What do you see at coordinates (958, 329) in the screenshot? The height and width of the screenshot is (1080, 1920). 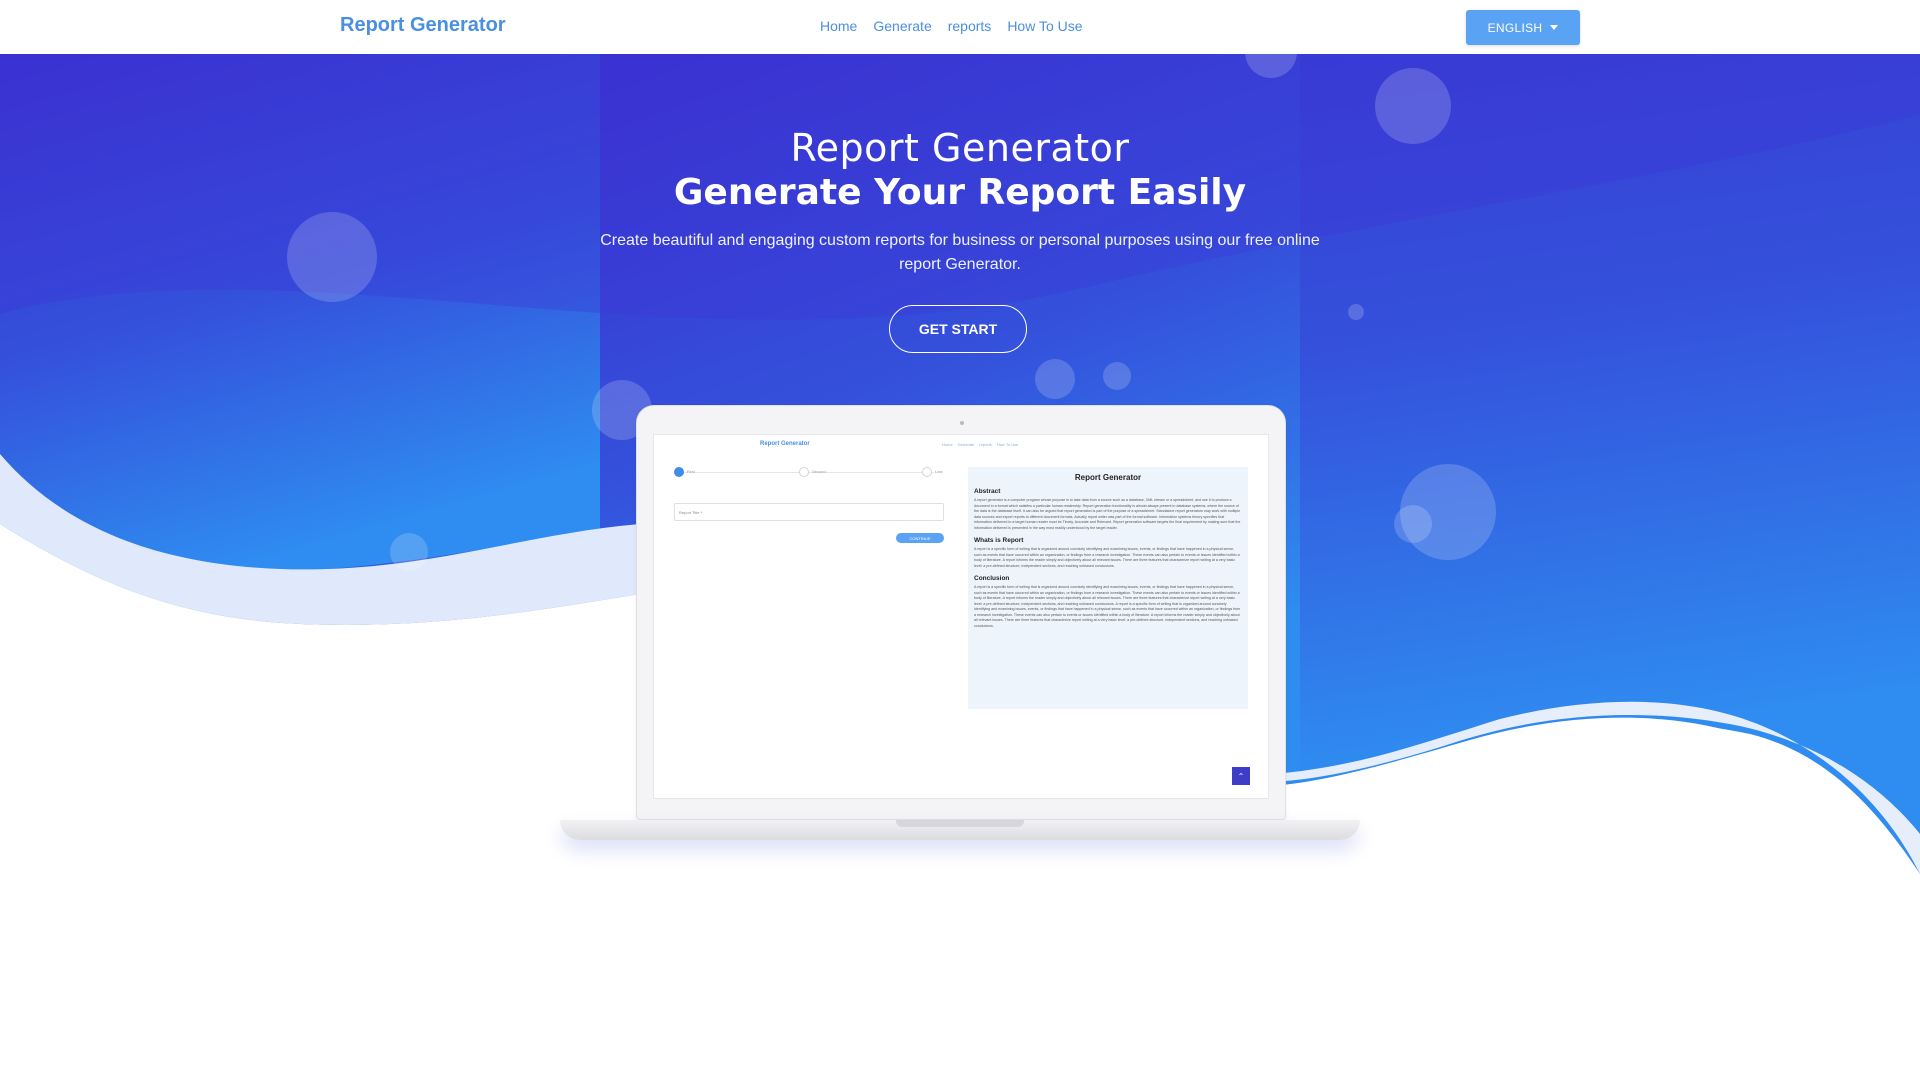 I see `get-start-button: GET START` at bounding box center [958, 329].